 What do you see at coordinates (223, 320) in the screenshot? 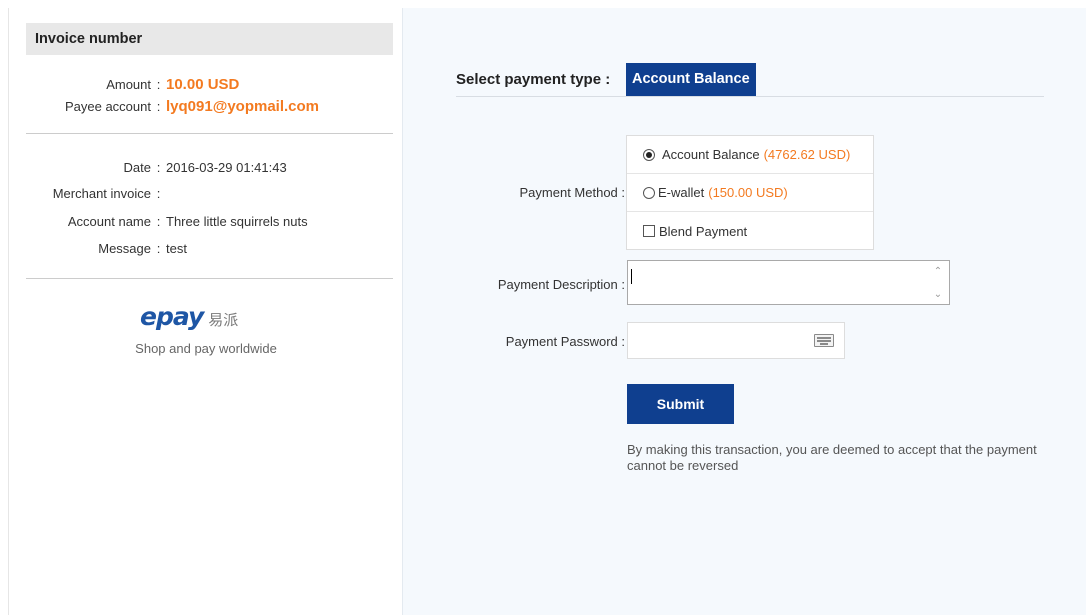
I see `logo-chinese-text: 易派` at bounding box center [223, 320].